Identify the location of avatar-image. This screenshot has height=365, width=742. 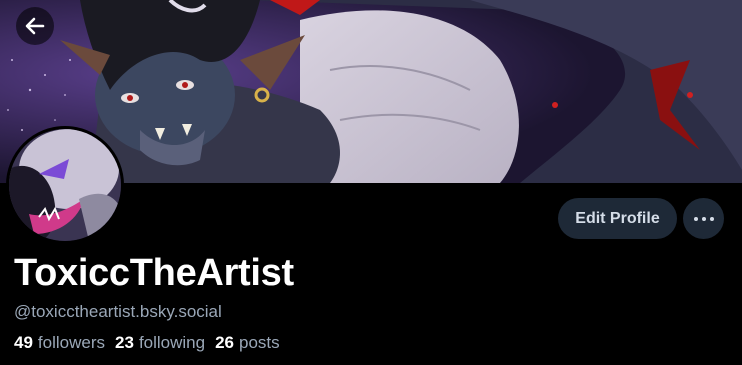
(65, 185).